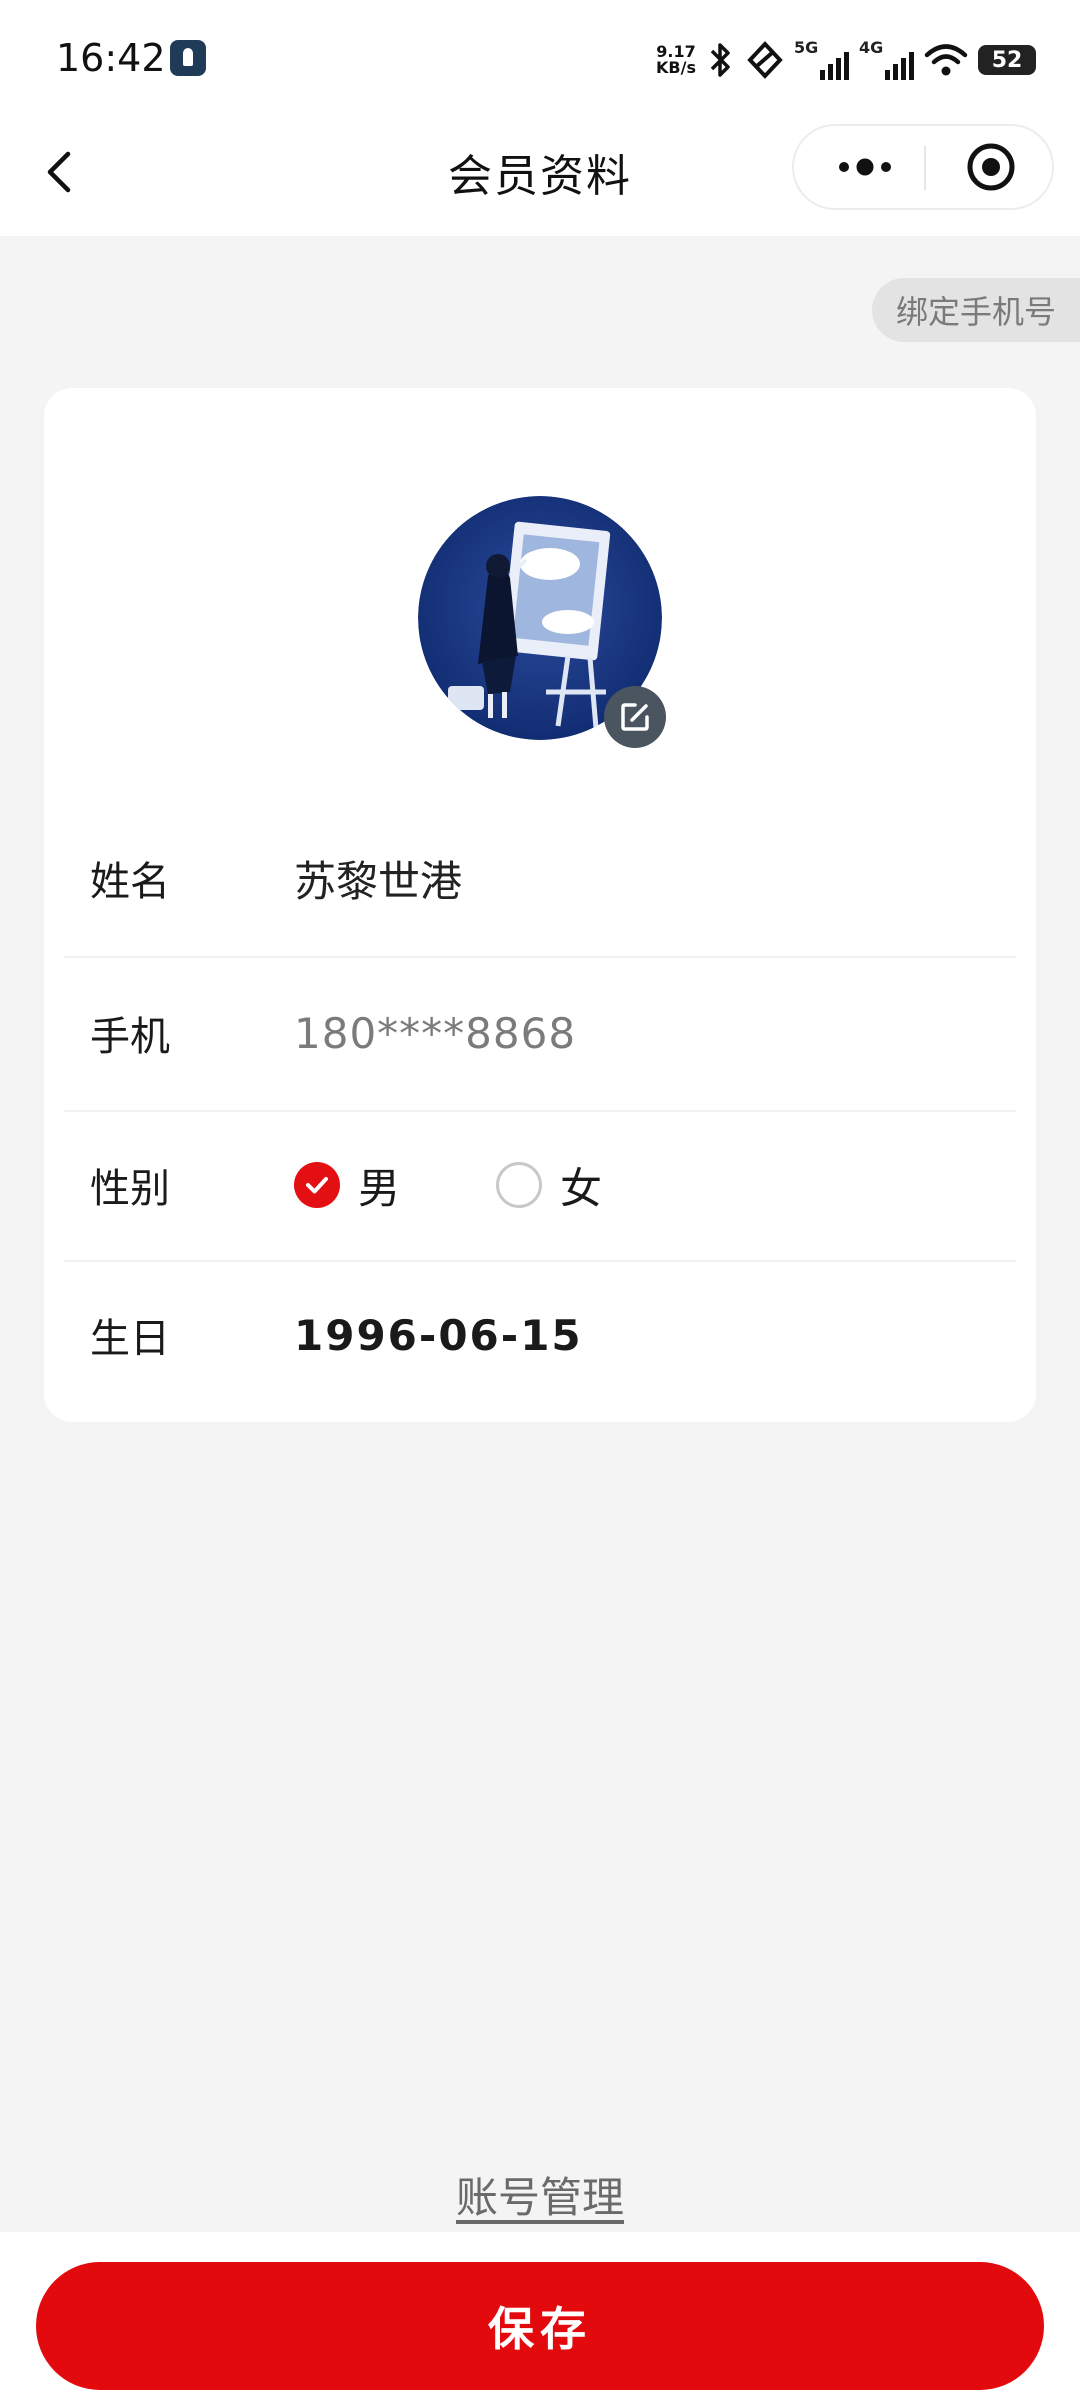 The height and width of the screenshot is (2400, 1080). Describe the element at coordinates (347, 1185) in the screenshot. I see `gender-option-male: 男` at that location.